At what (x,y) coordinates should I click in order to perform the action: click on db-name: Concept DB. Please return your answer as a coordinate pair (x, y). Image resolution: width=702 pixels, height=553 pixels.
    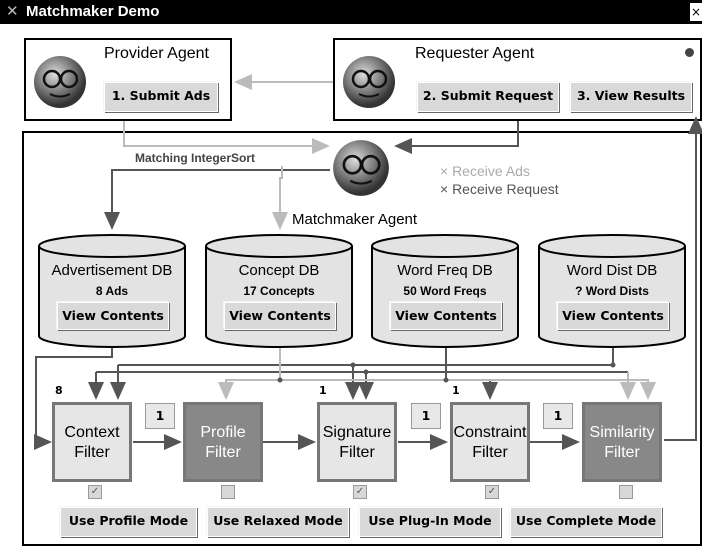
    Looking at the image, I should click on (279, 270).